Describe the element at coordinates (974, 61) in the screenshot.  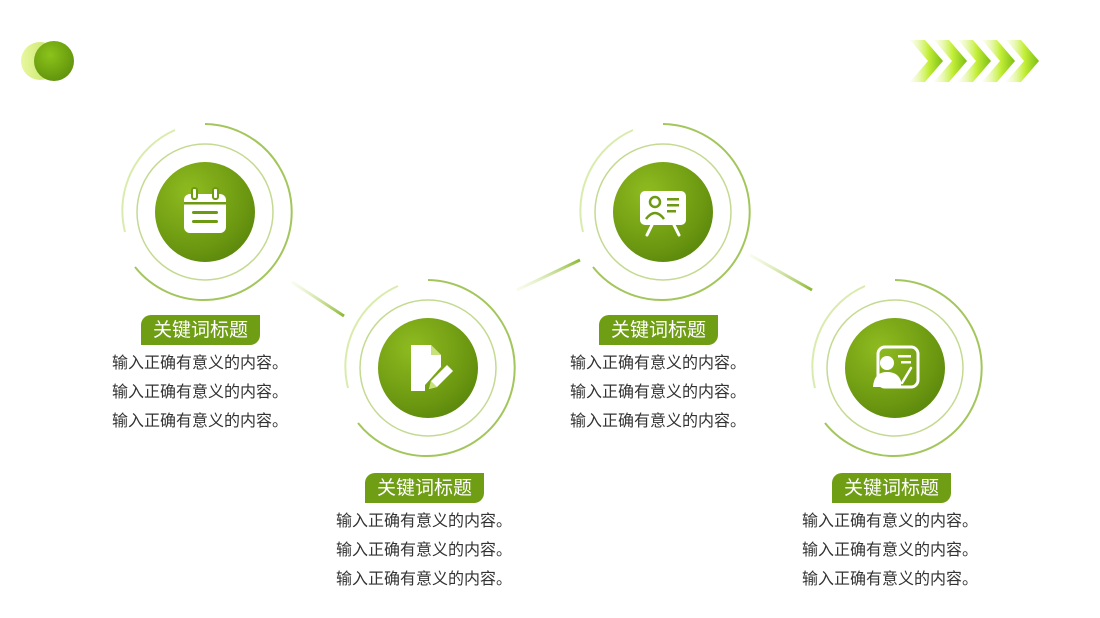
I see `decorative-chevrons` at that location.